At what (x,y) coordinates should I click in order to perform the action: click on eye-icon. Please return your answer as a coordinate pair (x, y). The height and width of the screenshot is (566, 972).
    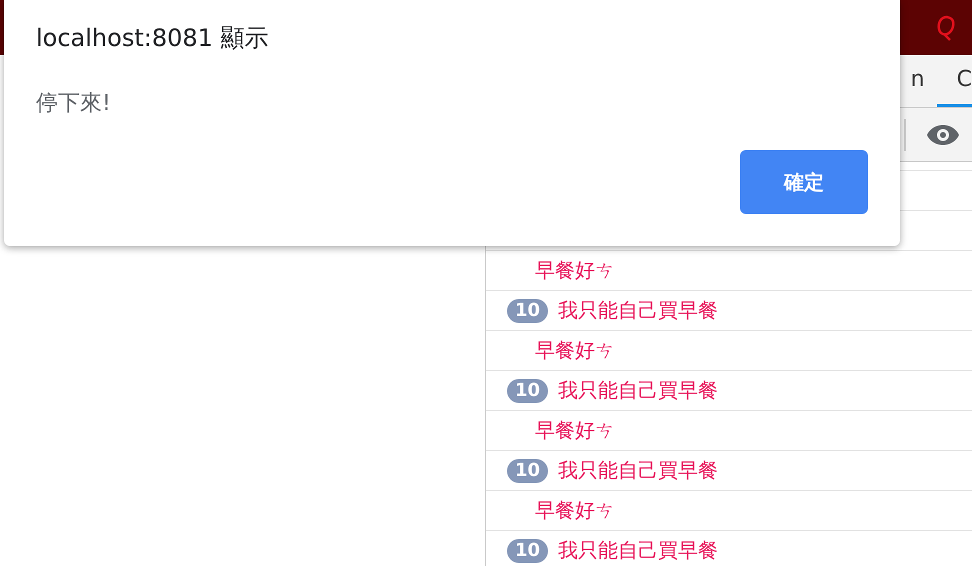
    Looking at the image, I should click on (943, 135).